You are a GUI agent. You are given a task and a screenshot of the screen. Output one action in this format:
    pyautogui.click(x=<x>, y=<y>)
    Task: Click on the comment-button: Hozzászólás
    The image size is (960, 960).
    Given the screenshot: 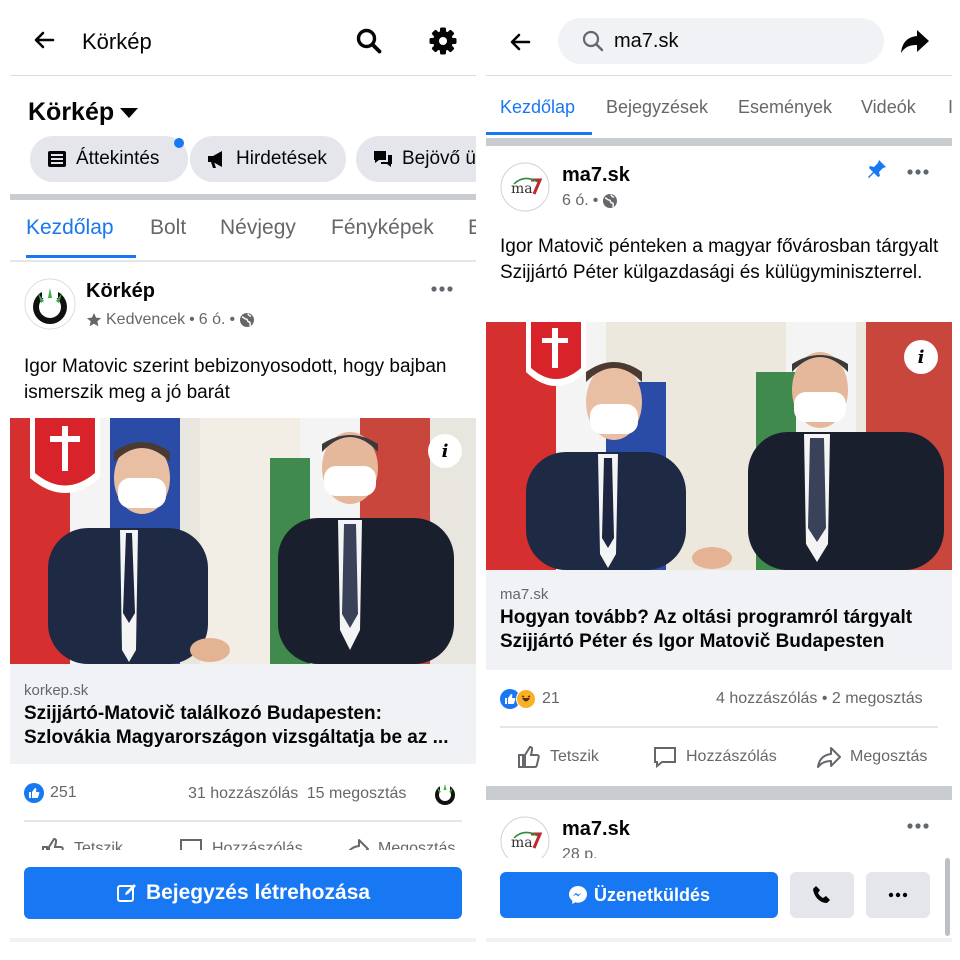 What is the action you would take?
    pyautogui.click(x=714, y=757)
    